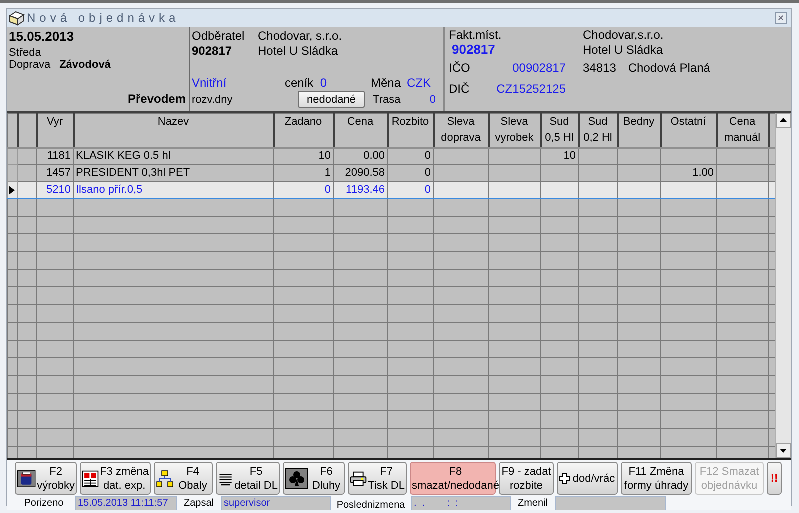 The height and width of the screenshot is (513, 799). What do you see at coordinates (623, 49) in the screenshot?
I see `billing-place: Hotel U Sládka` at bounding box center [623, 49].